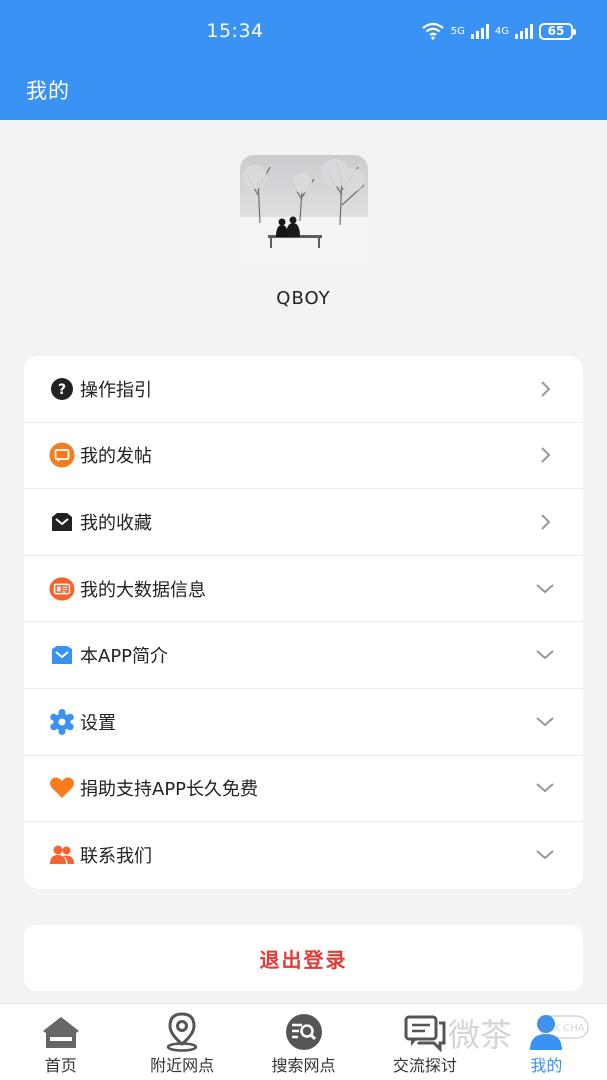  I want to click on tab-home: 首页, so click(60, 1042).